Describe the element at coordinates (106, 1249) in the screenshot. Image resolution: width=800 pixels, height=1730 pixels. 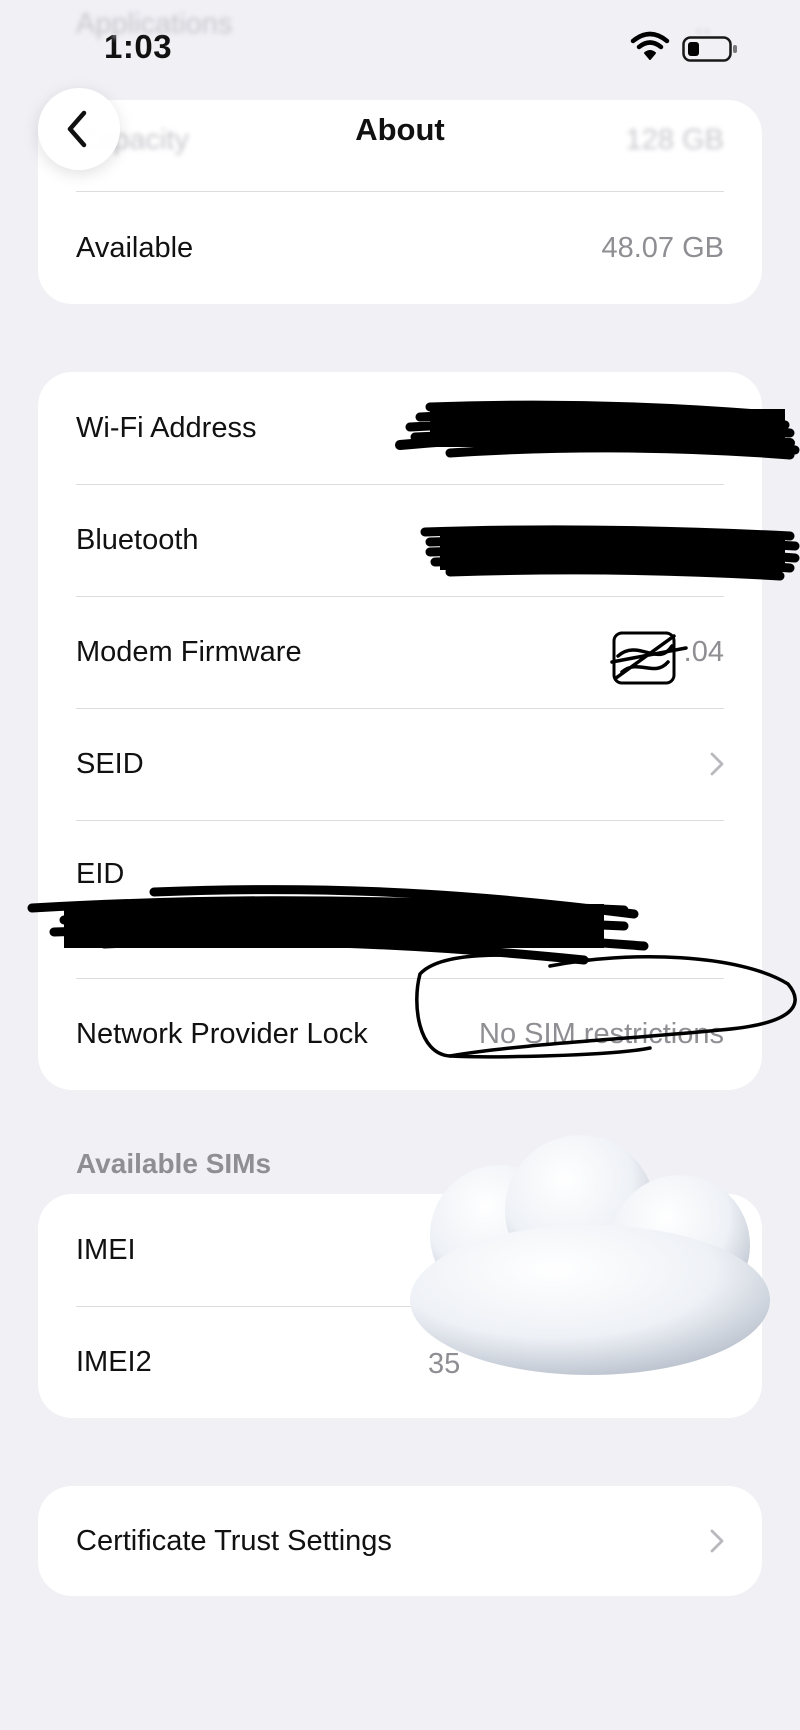
I see `imei-label: IMEI` at that location.